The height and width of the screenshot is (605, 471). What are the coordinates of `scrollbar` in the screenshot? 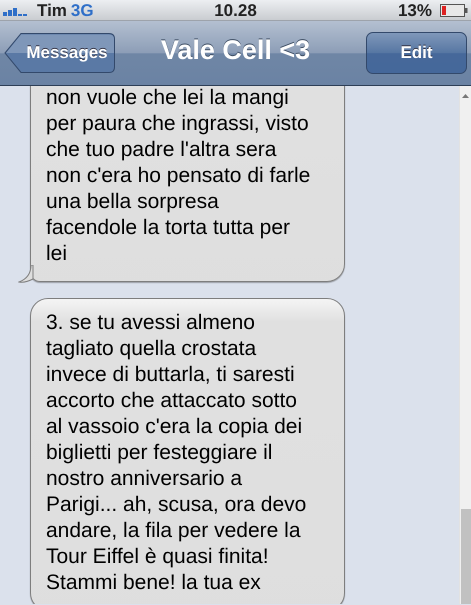 It's located at (465, 345).